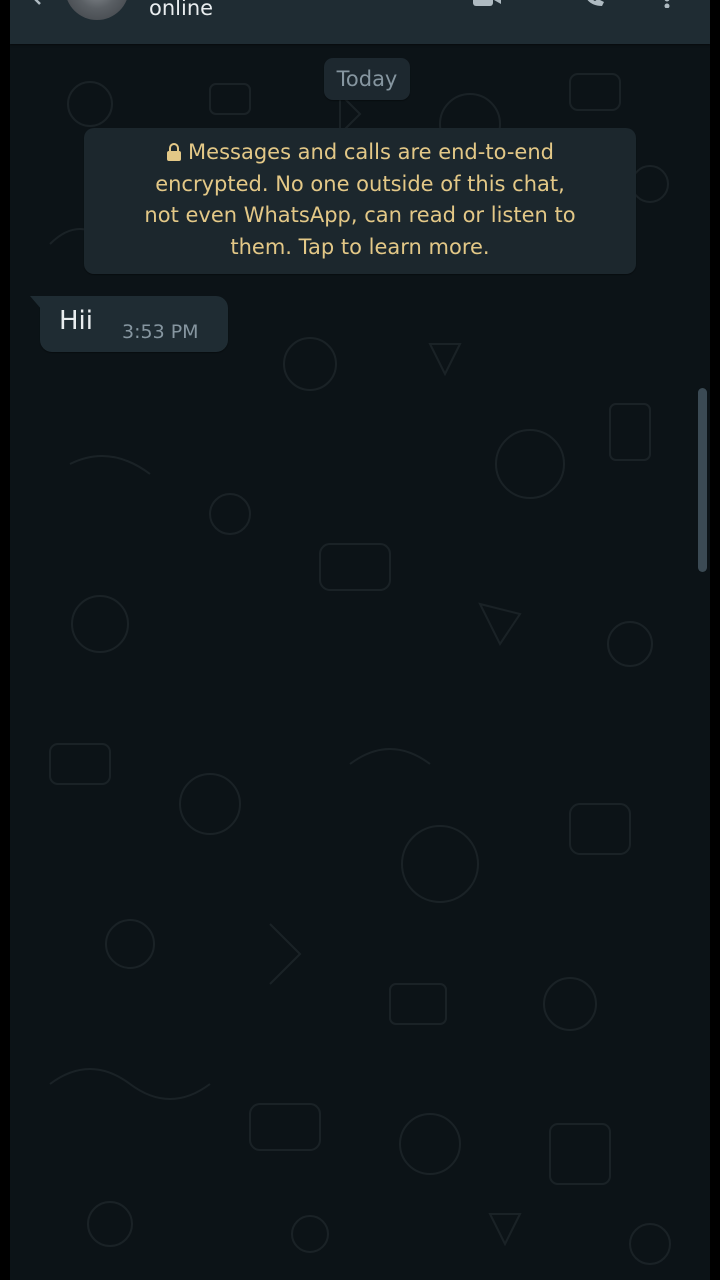 The image size is (720, 1280). What do you see at coordinates (360, 183) in the screenshot?
I see `encryption-notice-line-2: encrypted. No one outside of this chat,` at bounding box center [360, 183].